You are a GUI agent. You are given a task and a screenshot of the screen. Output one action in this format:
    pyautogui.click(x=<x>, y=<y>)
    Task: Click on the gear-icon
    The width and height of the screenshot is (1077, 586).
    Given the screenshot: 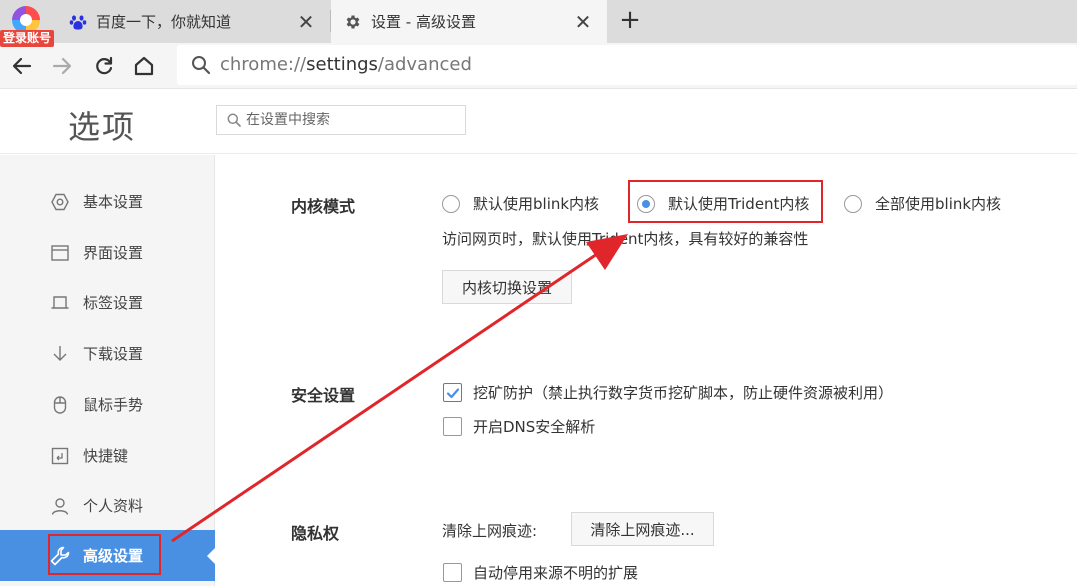 What is the action you would take?
    pyautogui.click(x=353, y=22)
    